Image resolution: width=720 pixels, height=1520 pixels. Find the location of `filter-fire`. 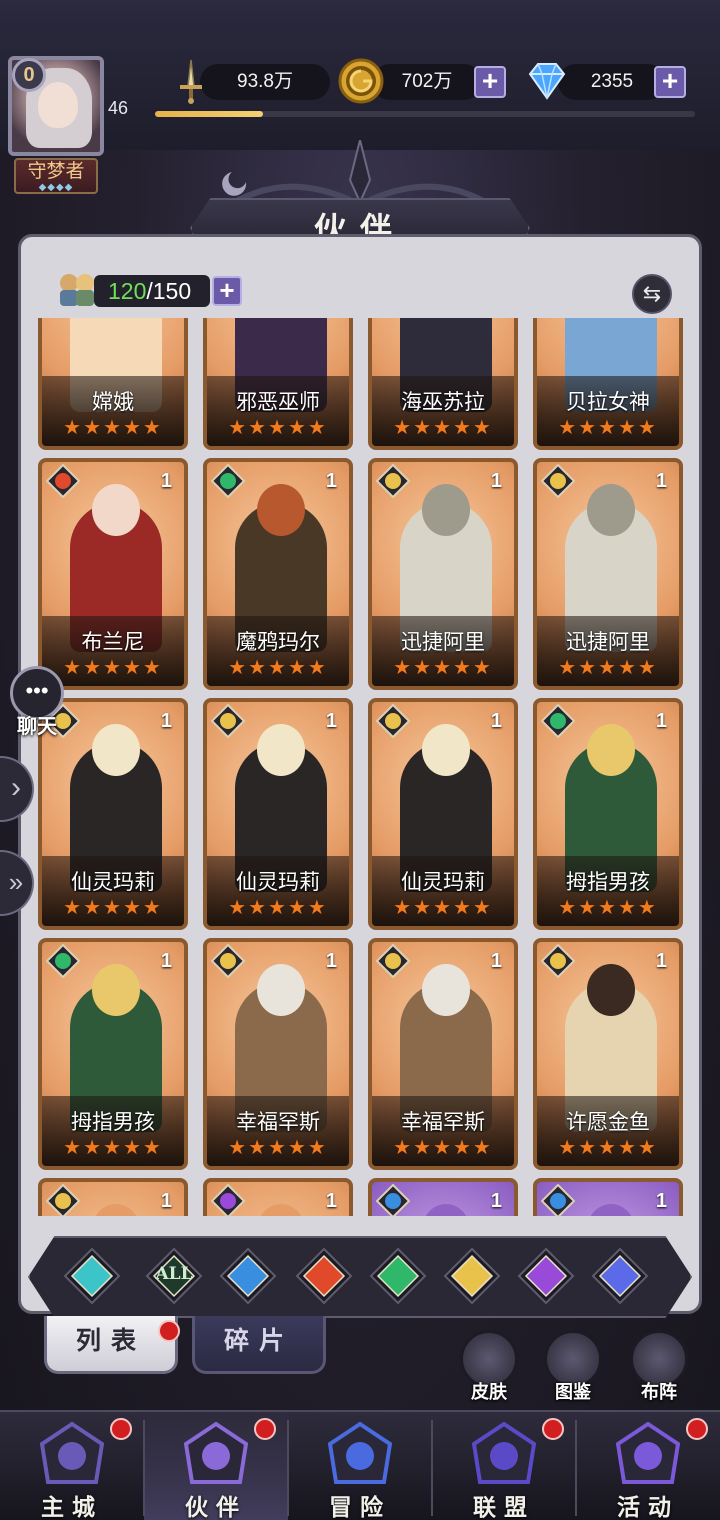

filter-fire is located at coordinates (324, 1276).